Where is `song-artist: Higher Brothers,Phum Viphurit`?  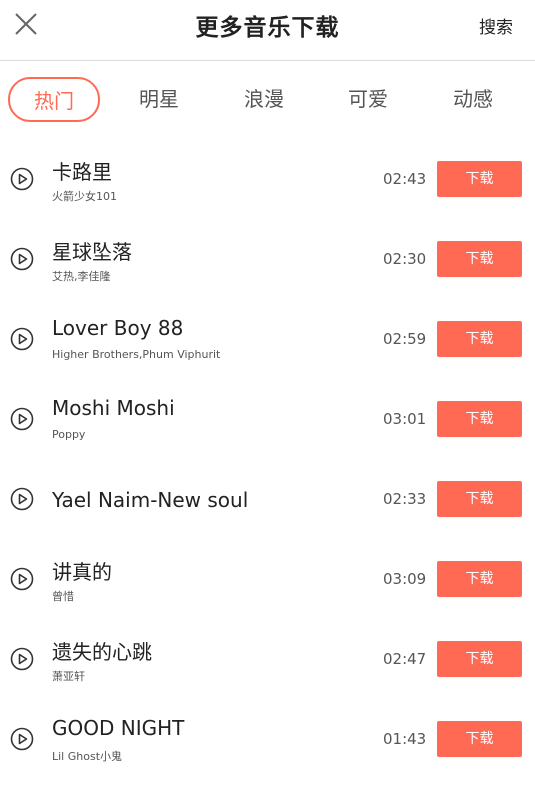 song-artist: Higher Brothers,Phum Viphurit is located at coordinates (136, 354).